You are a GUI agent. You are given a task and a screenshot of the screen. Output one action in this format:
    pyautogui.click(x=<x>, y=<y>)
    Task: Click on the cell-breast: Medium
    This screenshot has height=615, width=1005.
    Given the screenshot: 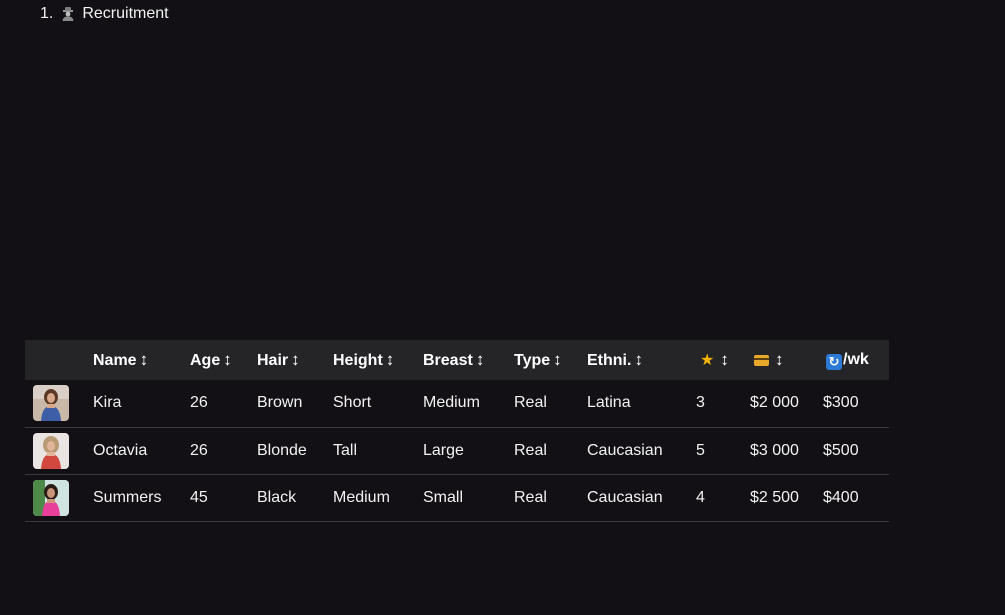 What is the action you would take?
    pyautogui.click(x=451, y=403)
    